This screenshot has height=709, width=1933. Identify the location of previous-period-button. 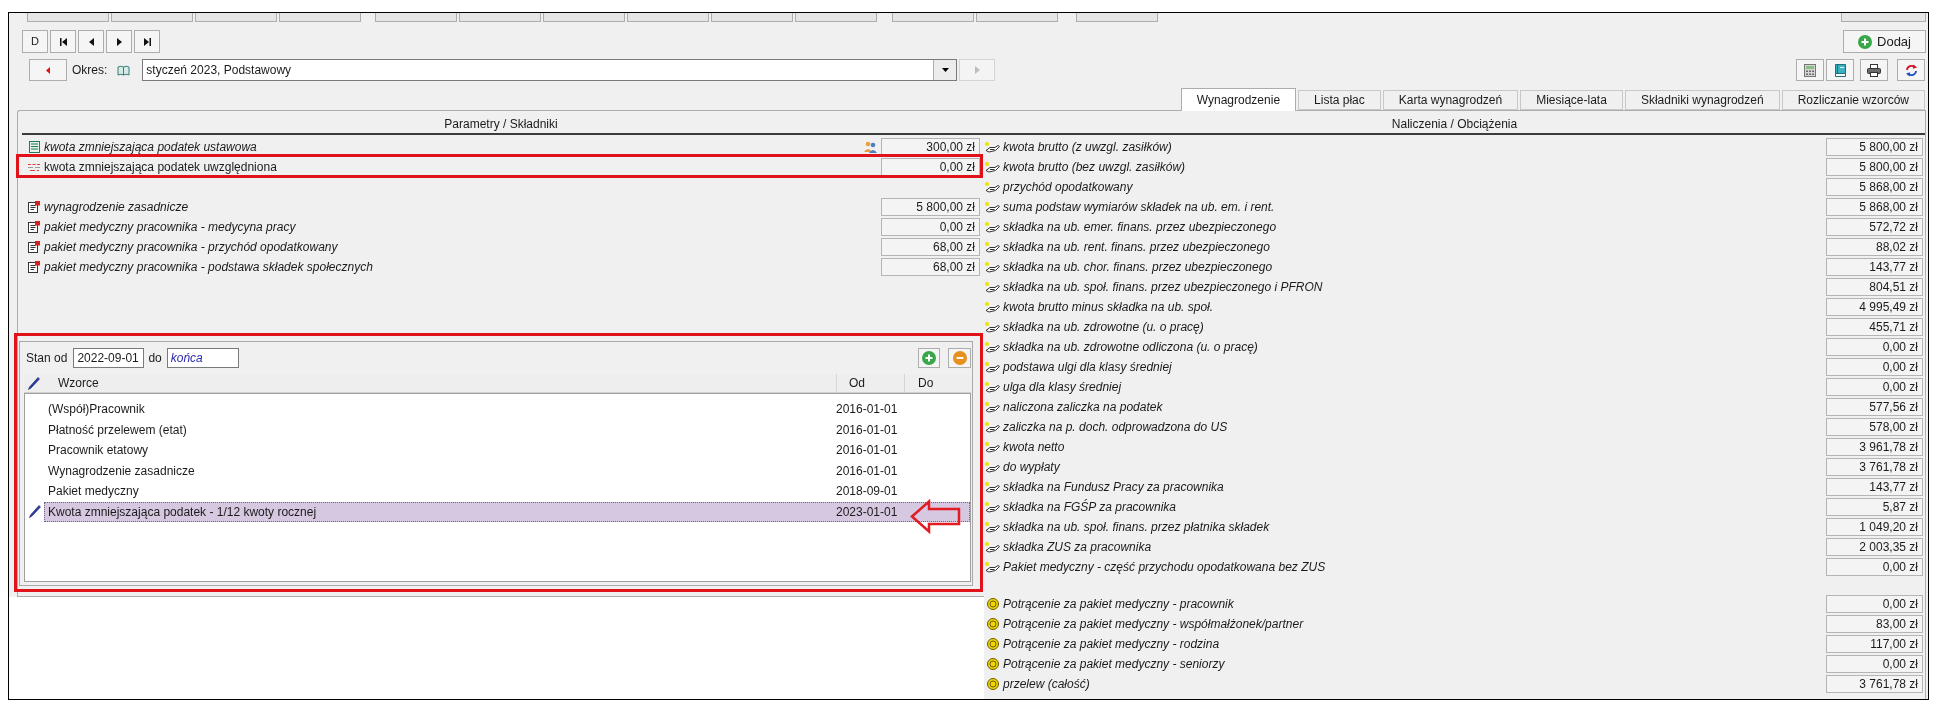
(48, 70).